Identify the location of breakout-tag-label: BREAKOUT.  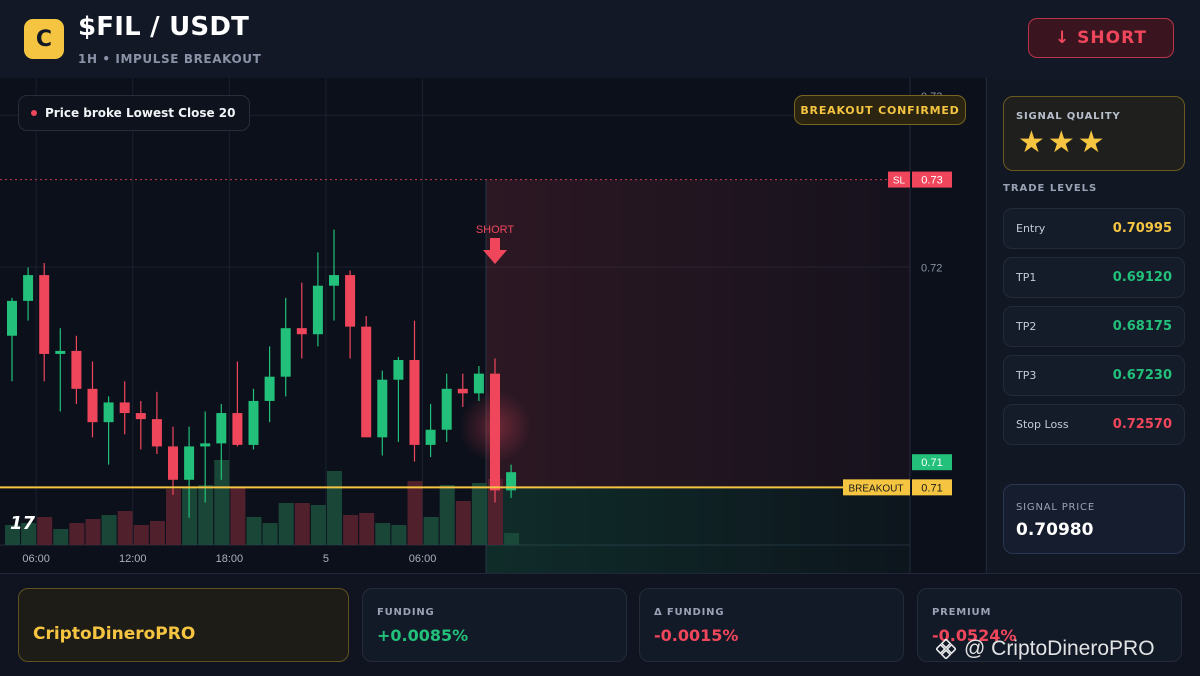
(875, 488).